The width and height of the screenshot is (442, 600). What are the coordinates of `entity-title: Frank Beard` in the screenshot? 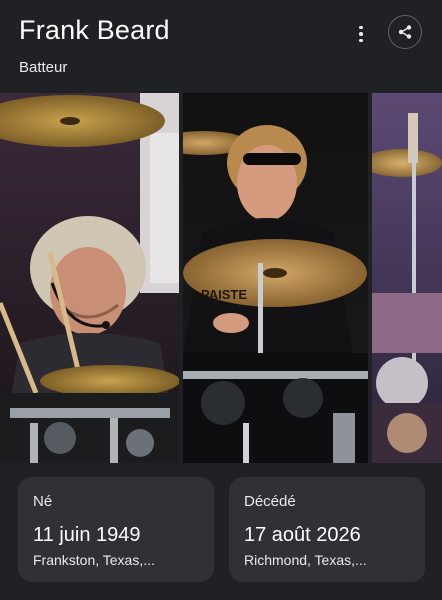 It's located at (94, 30).